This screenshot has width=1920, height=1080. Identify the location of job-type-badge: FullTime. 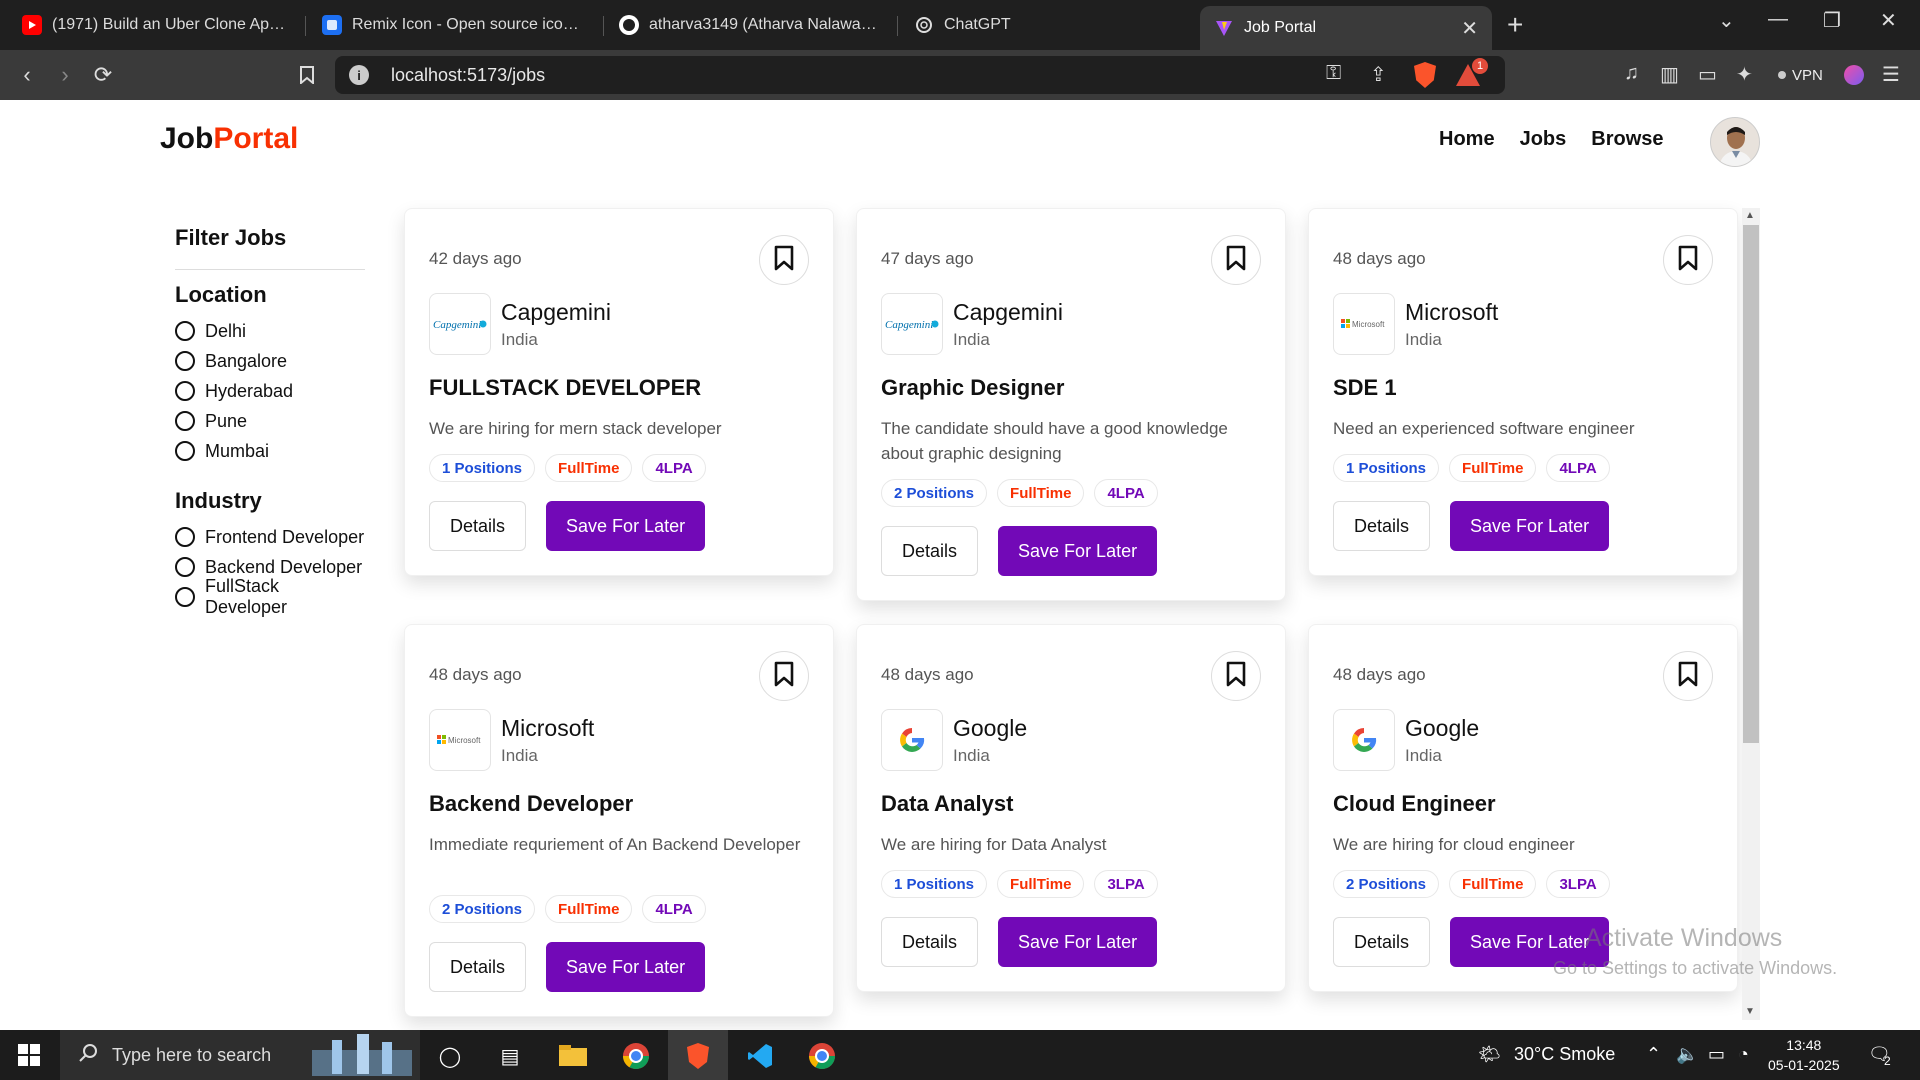
(1041, 493).